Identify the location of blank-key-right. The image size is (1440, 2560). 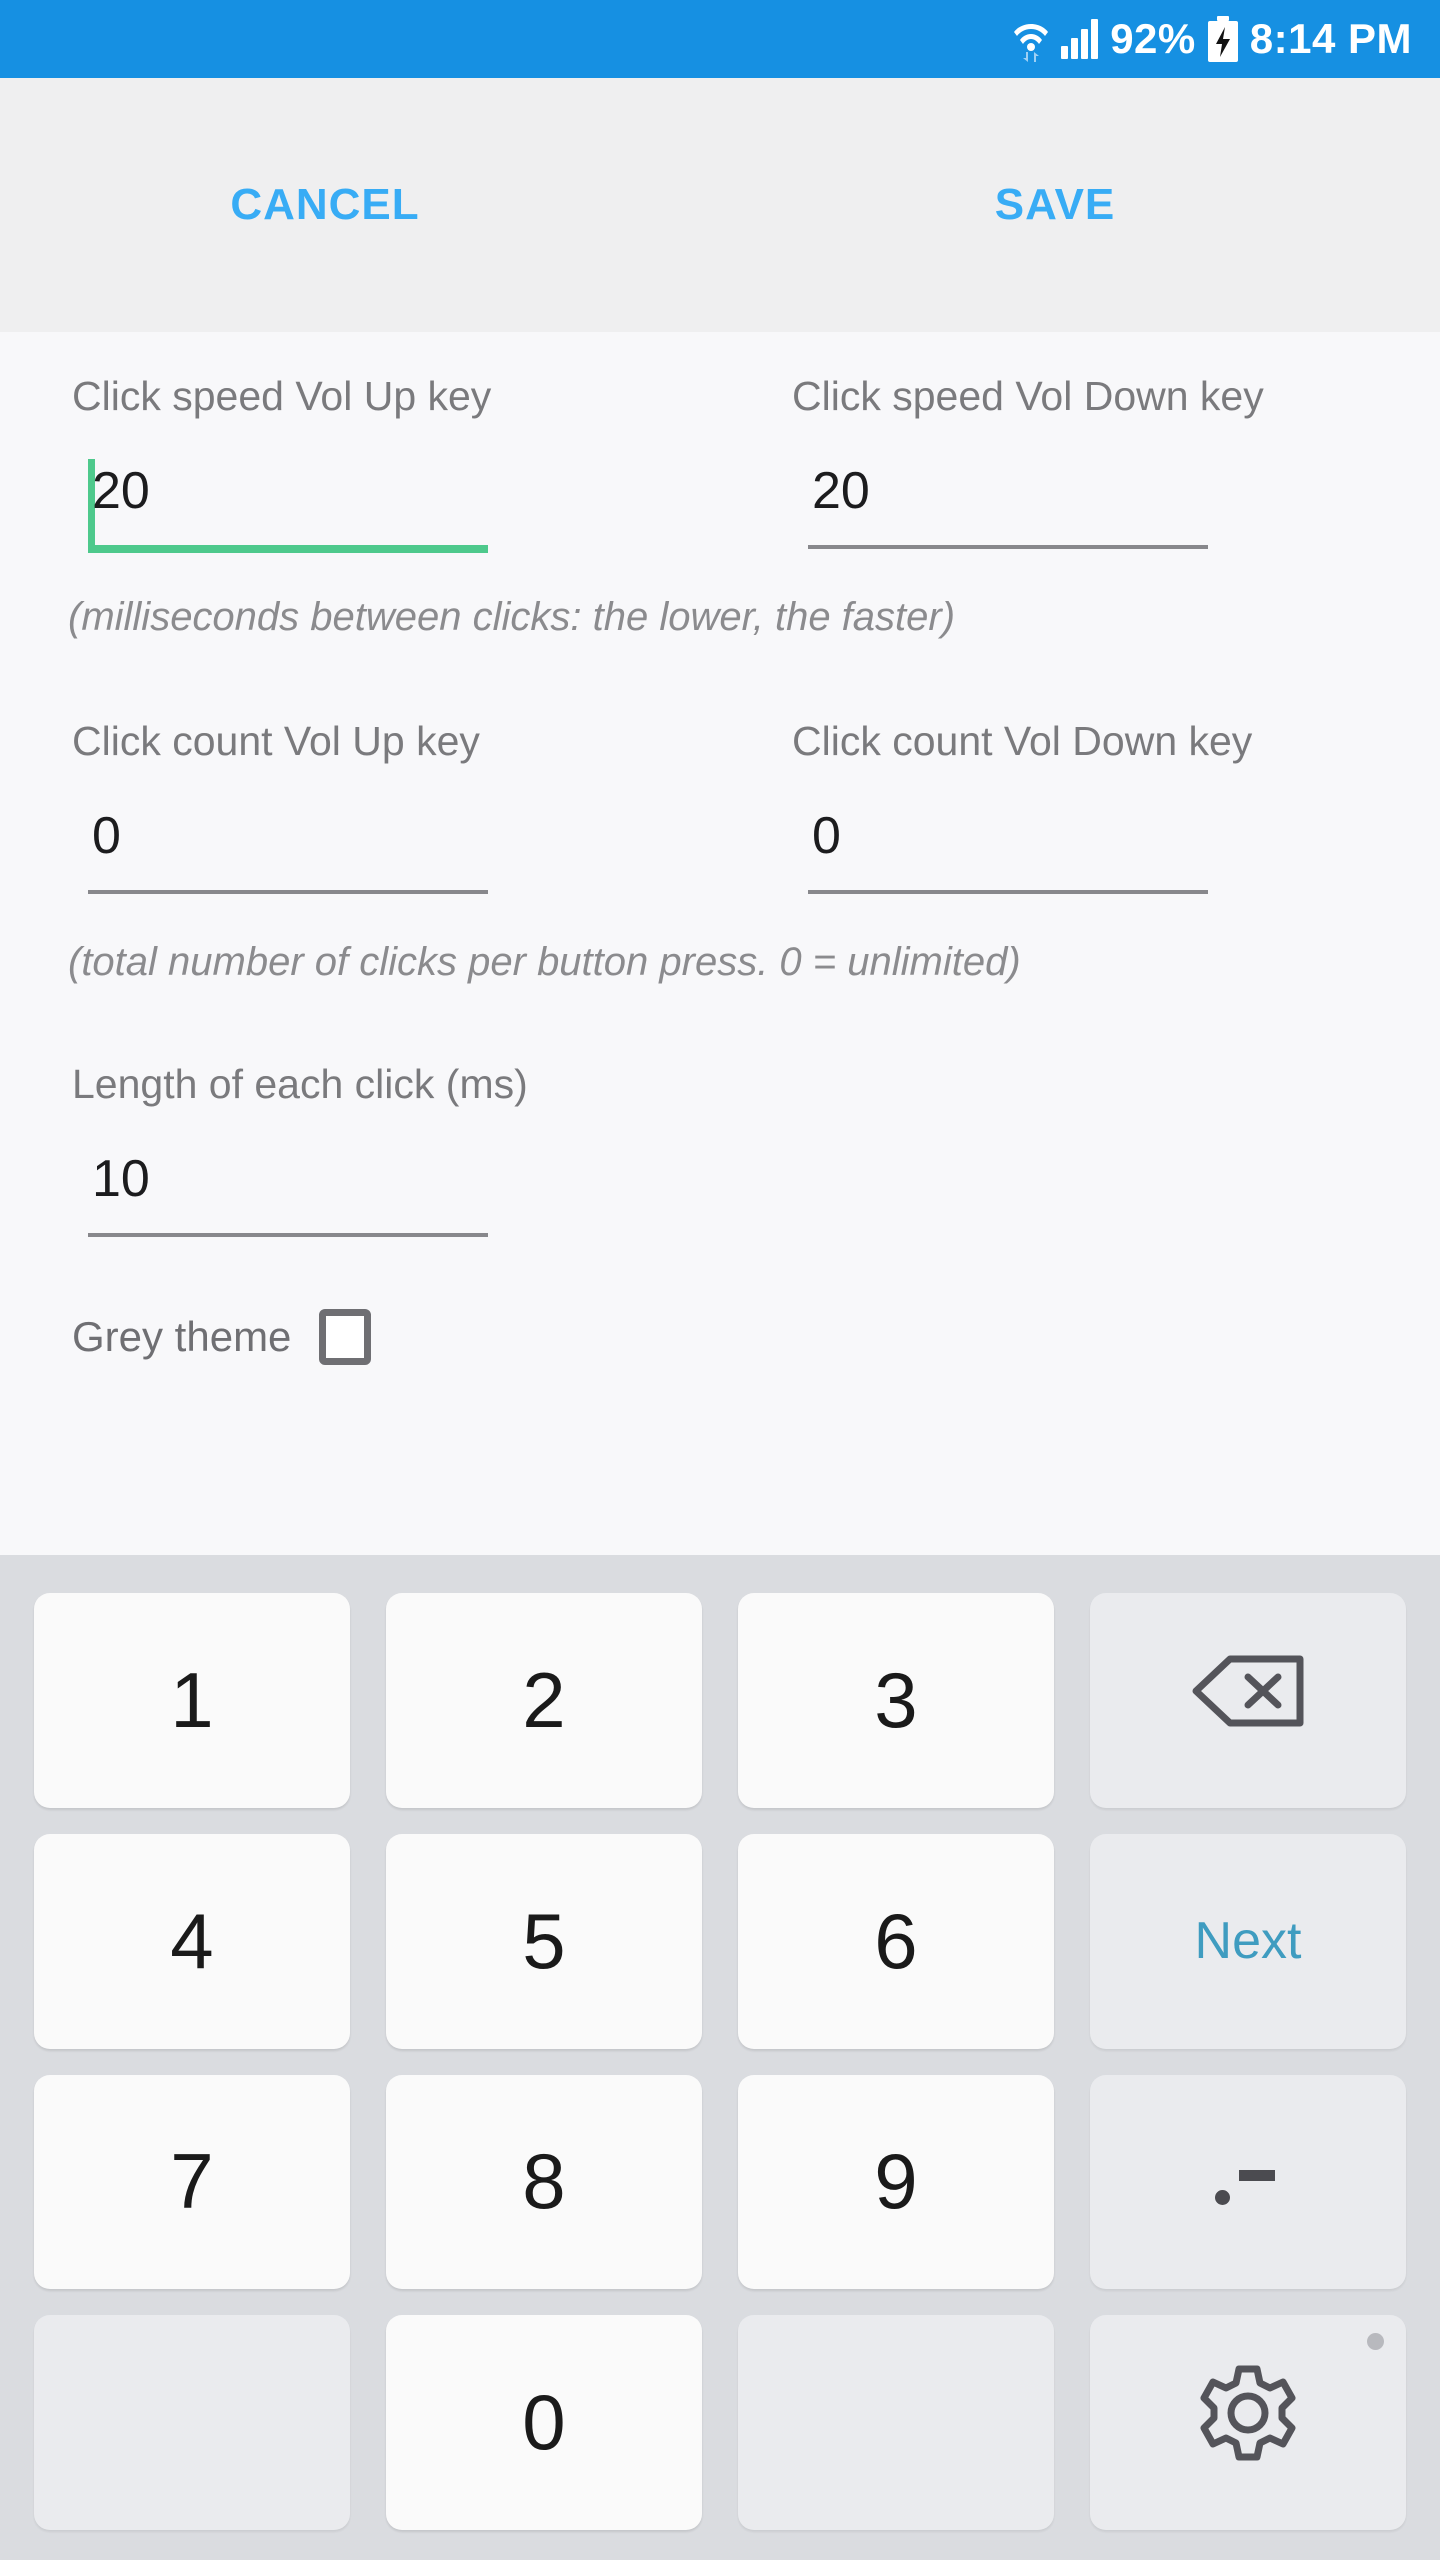
(896, 2422).